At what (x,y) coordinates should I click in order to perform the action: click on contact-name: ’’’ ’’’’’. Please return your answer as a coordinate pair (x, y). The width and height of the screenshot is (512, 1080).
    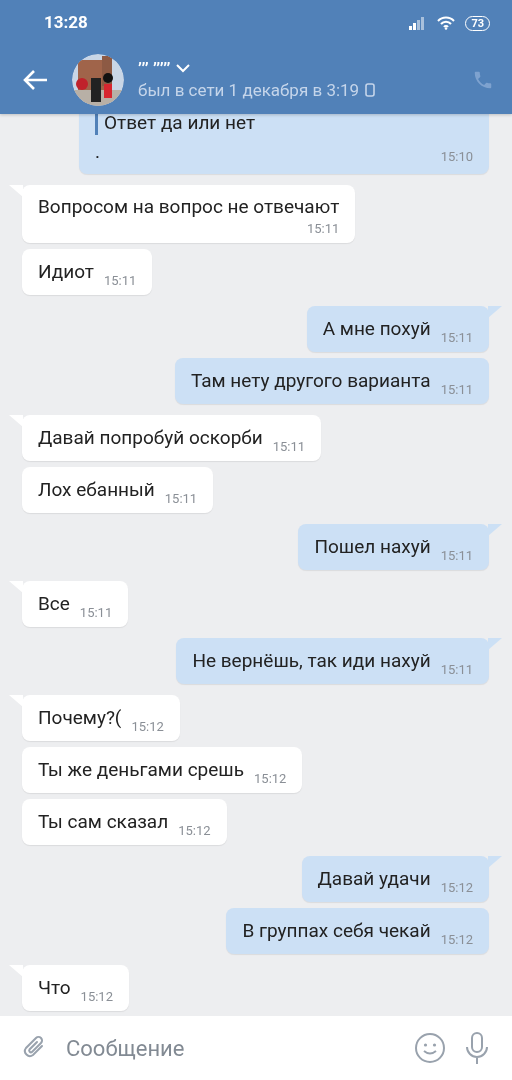
    Looking at the image, I should click on (154, 68).